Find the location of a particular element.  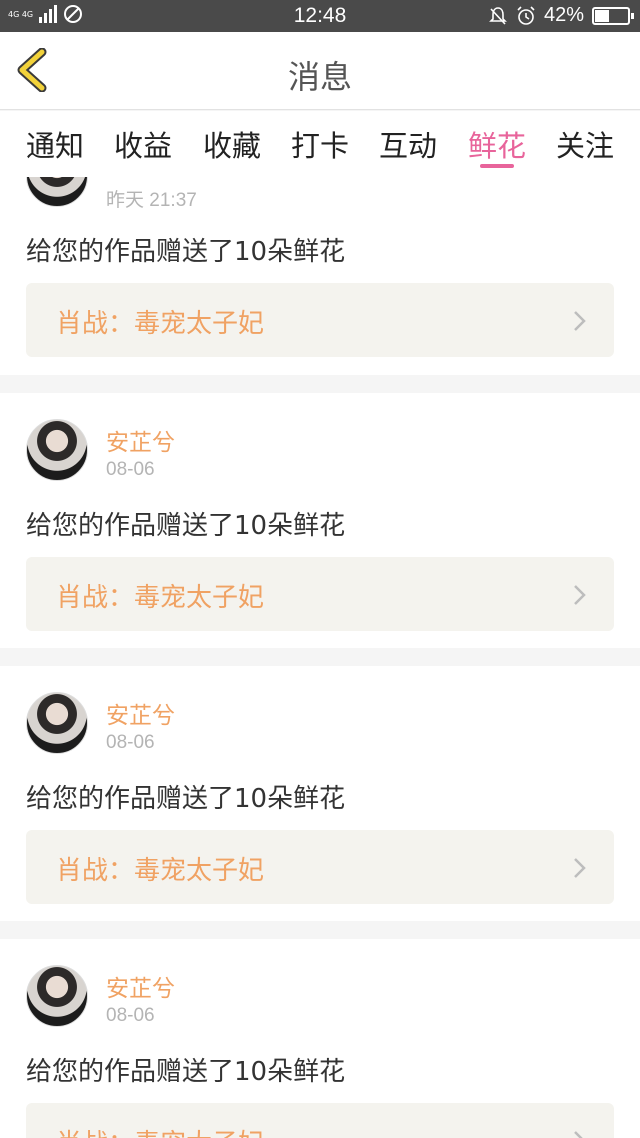

tab-follow: 关注 is located at coordinates (585, 144).